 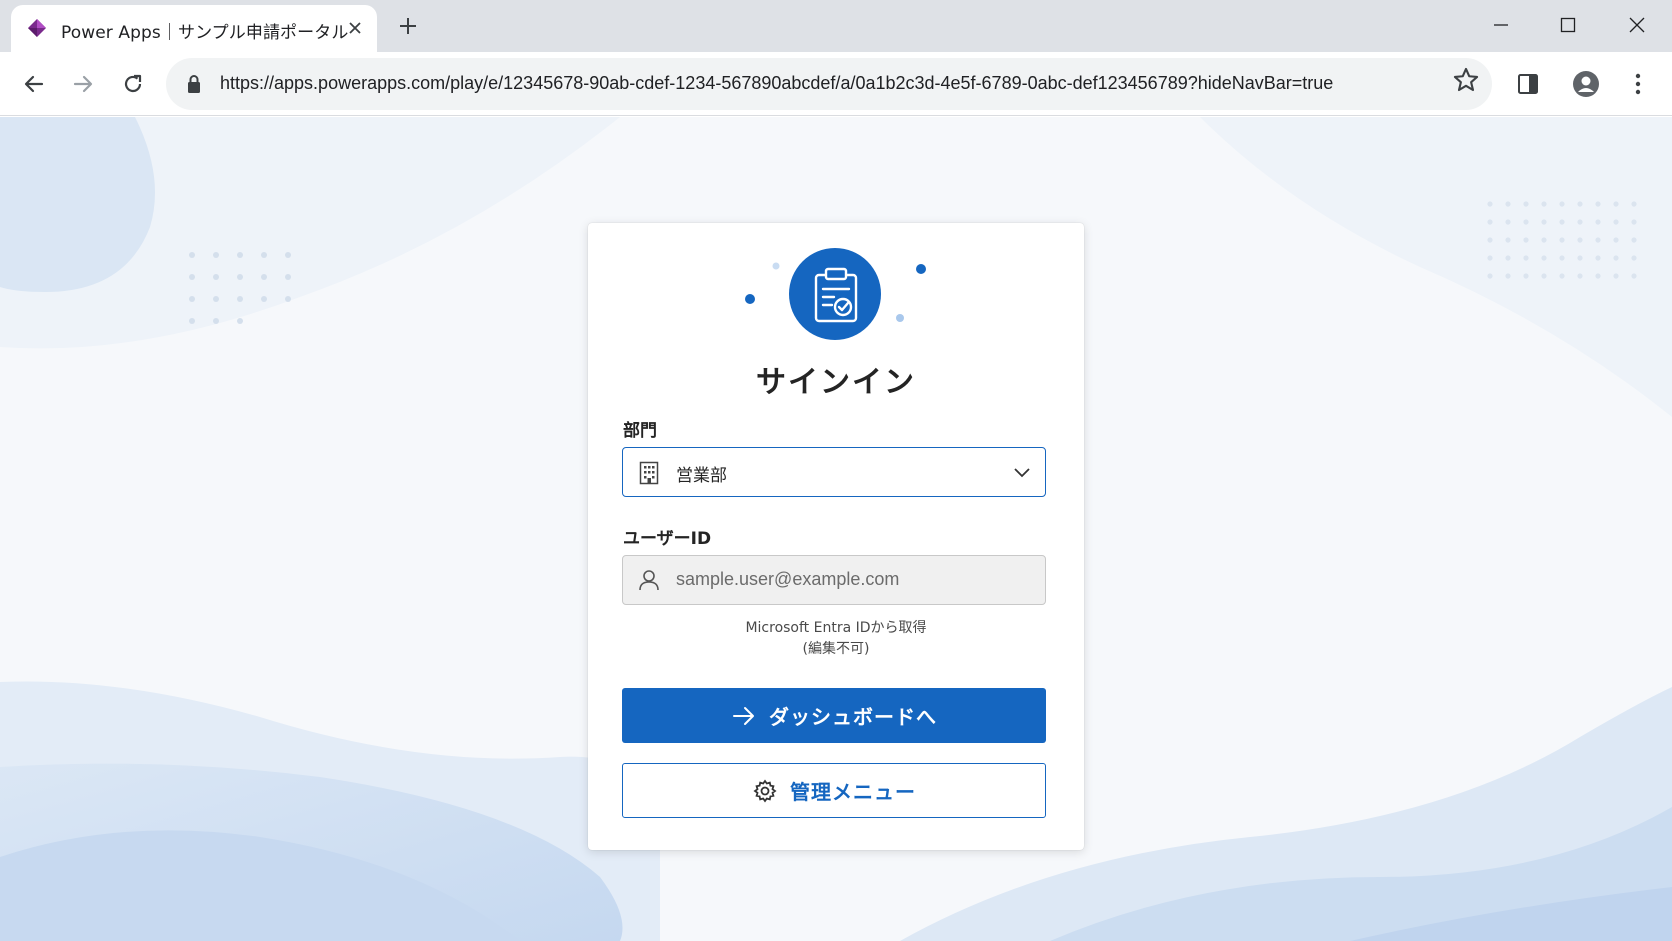 I want to click on person-icon, so click(x=649, y=580).